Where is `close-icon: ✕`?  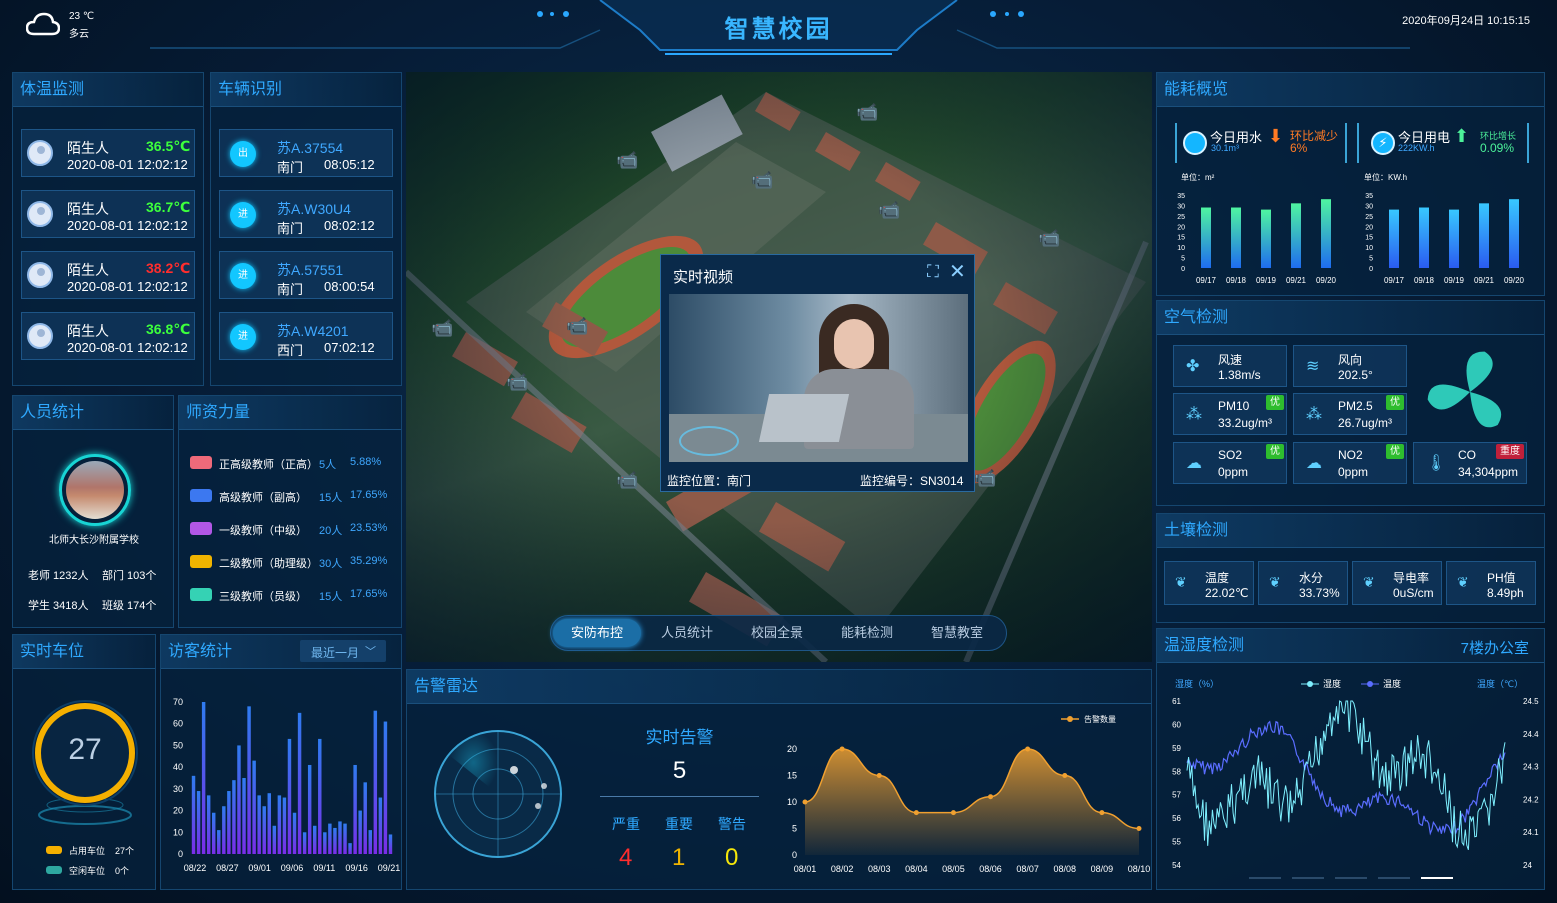
close-icon: ✕ is located at coordinates (957, 271).